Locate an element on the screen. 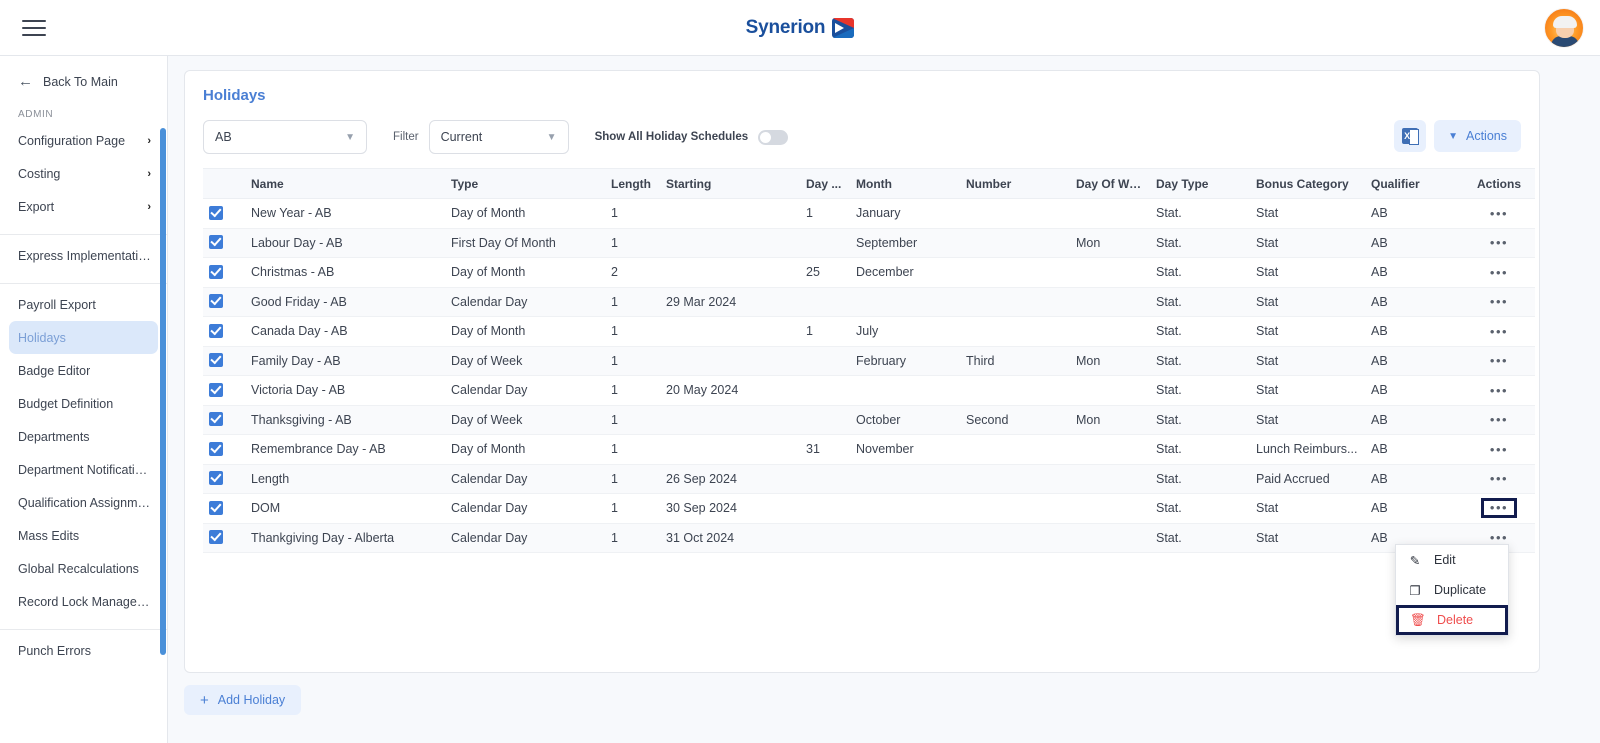  hamburger-icon is located at coordinates (34, 28).